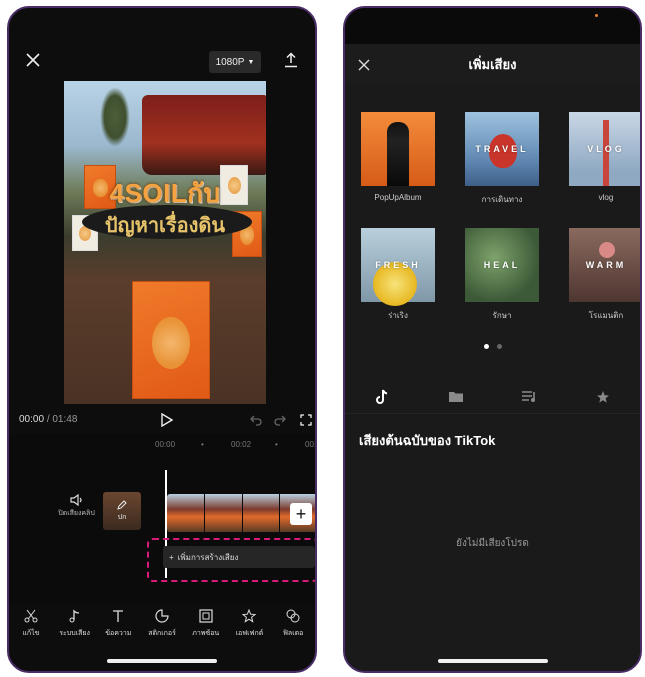  What do you see at coordinates (427, 440) in the screenshot?
I see `section-title: เสียงต้นฉบับของ TikTok` at bounding box center [427, 440].